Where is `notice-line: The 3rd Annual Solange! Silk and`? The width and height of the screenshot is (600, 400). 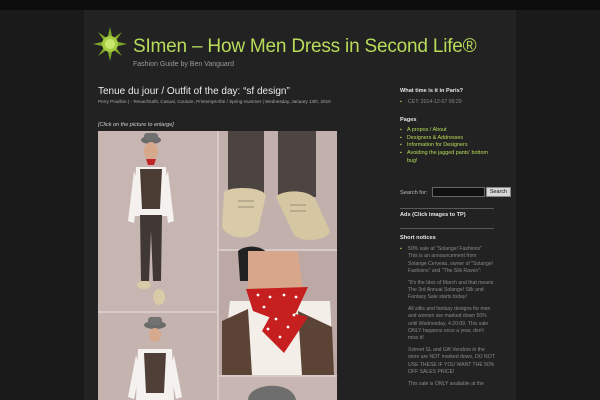 notice-line: The 3rd Annual Solange! Silk and is located at coordinates (446, 290).